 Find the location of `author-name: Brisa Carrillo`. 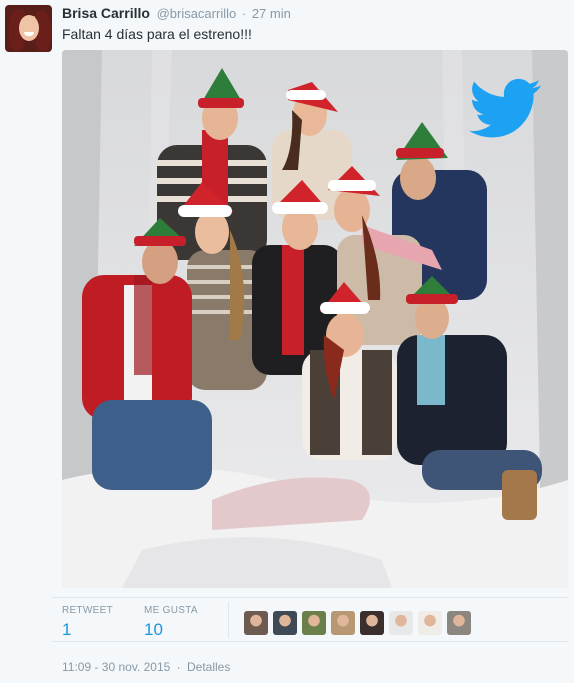

author-name: Brisa Carrillo is located at coordinates (106, 13).